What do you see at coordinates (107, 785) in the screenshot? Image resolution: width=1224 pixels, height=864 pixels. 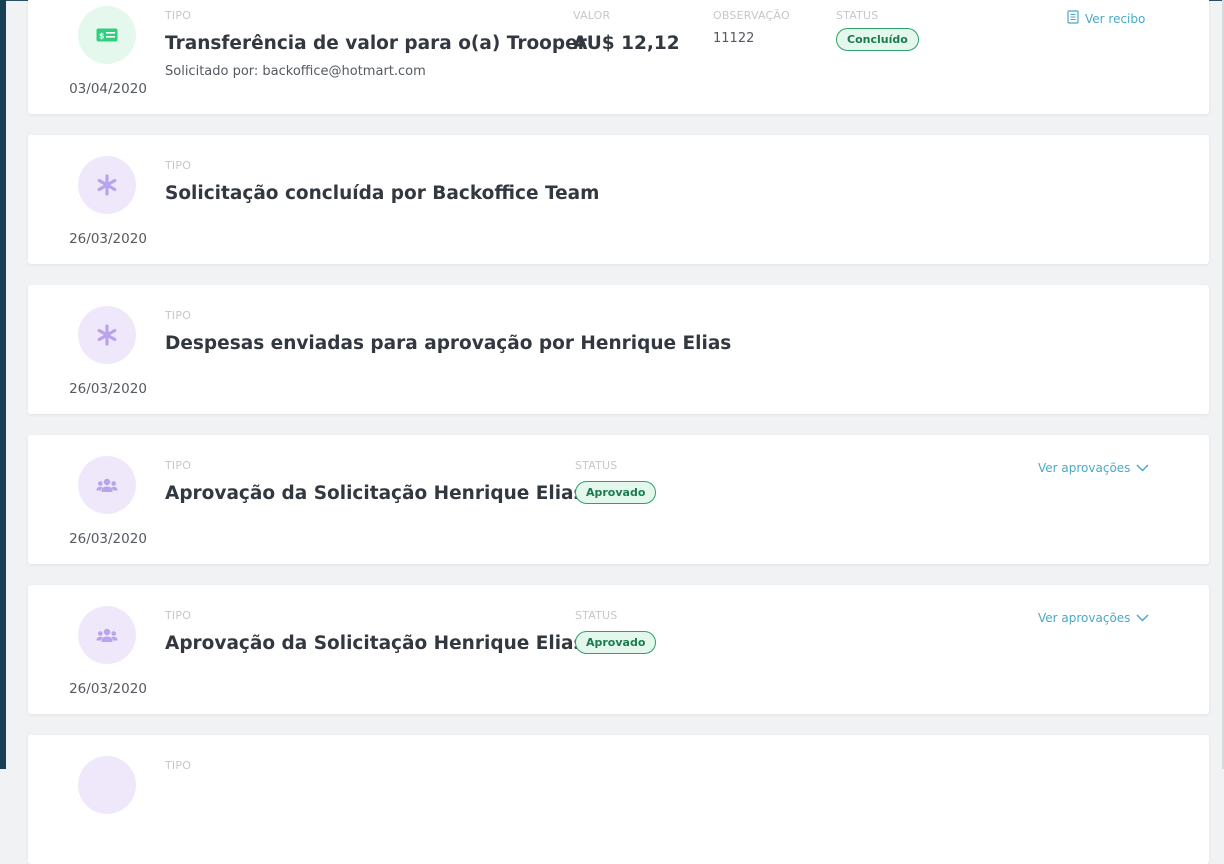 I see `event-icon` at bounding box center [107, 785].